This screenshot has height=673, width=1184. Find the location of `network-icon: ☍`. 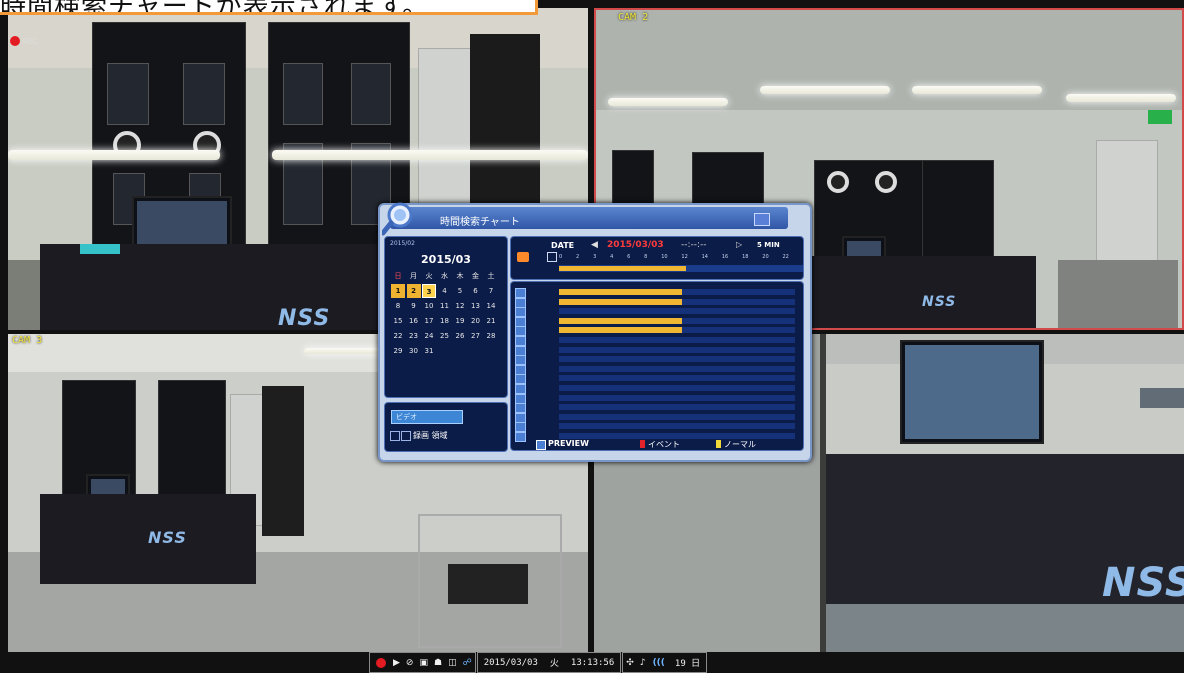

network-icon: ☍ is located at coordinates (467, 663).